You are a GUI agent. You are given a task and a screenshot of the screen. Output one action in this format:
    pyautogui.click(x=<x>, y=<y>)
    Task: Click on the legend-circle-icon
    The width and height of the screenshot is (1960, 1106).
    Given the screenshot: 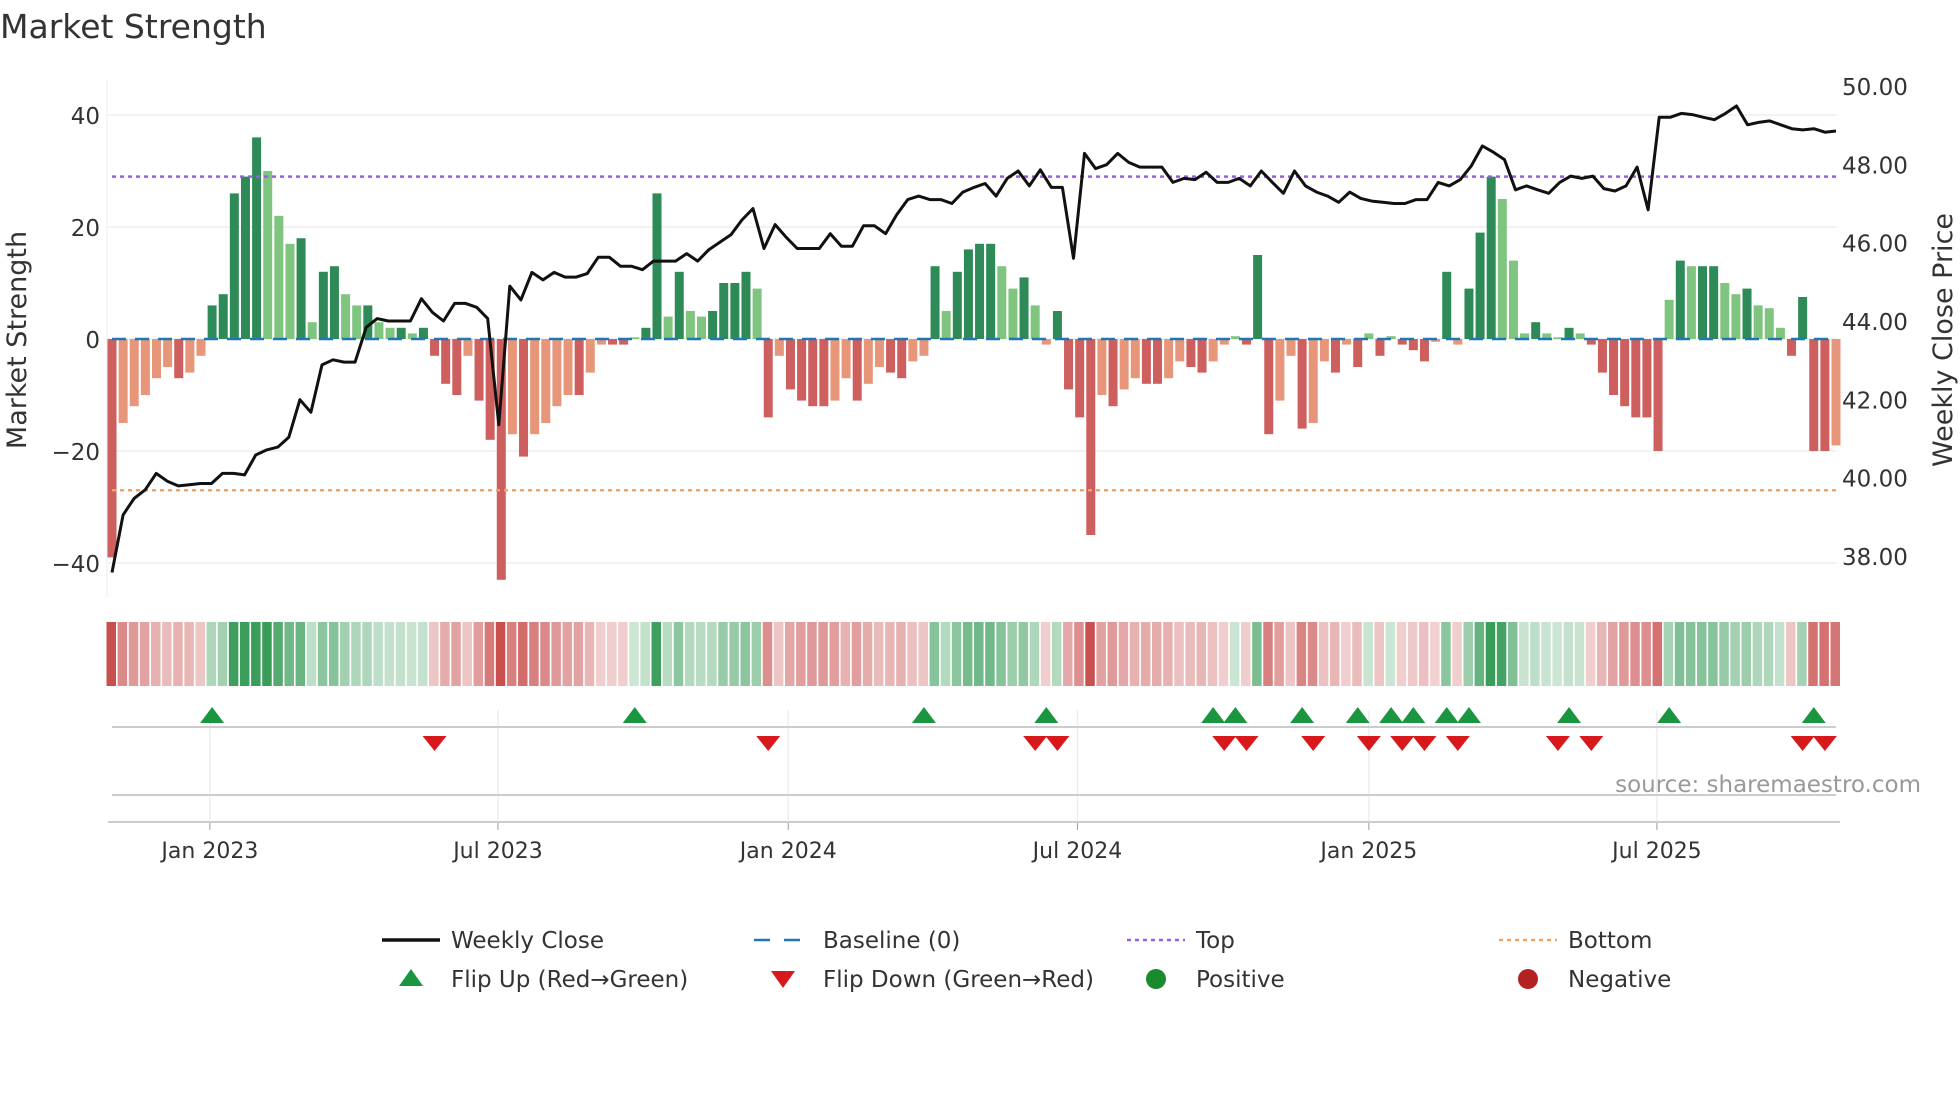 What is the action you would take?
    pyautogui.click(x=1528, y=979)
    